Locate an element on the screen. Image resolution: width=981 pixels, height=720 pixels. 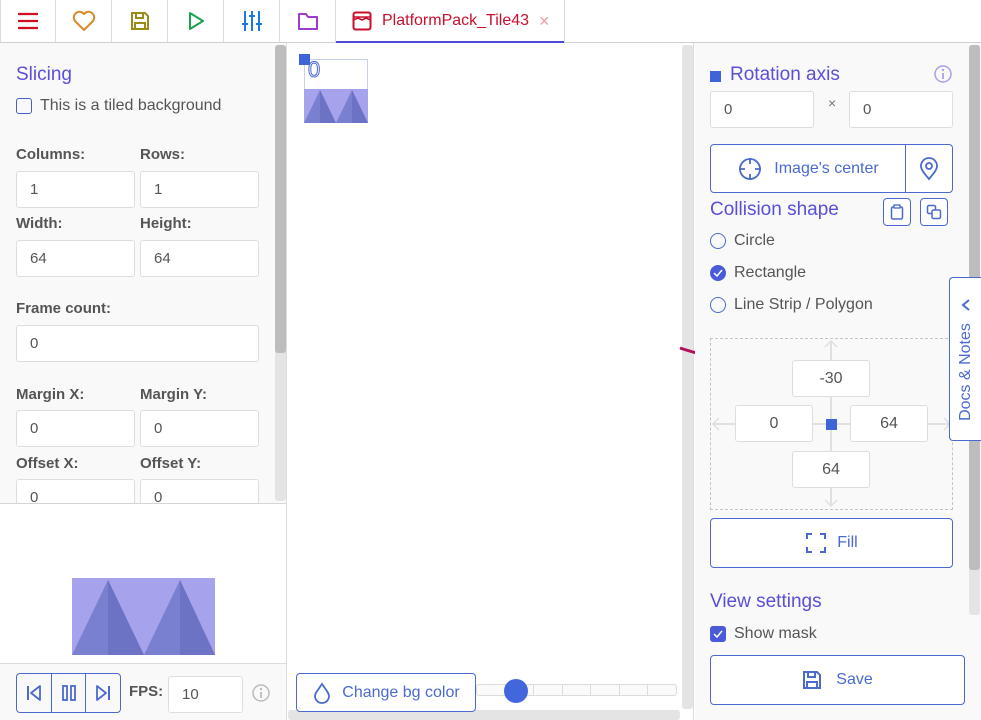
clipboard-icon is located at coordinates (897, 212).